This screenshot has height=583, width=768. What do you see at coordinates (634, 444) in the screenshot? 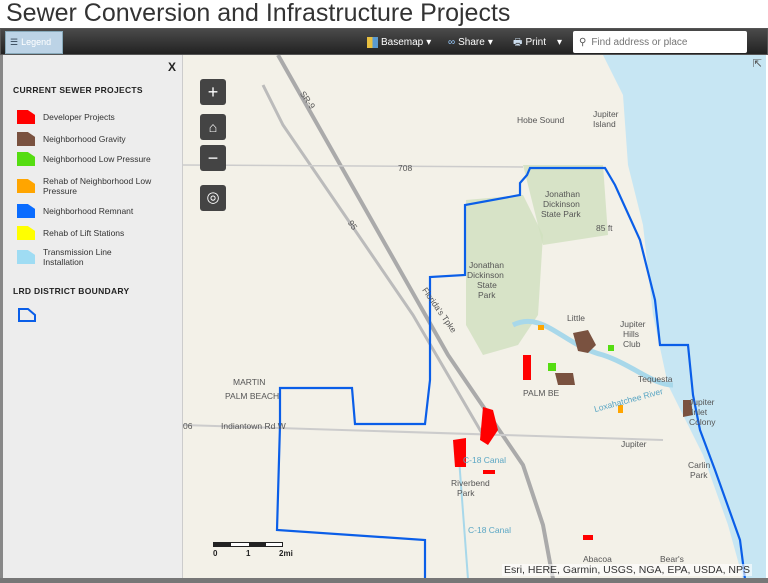
I see `map-label-jupiter: Jupiter` at bounding box center [634, 444].